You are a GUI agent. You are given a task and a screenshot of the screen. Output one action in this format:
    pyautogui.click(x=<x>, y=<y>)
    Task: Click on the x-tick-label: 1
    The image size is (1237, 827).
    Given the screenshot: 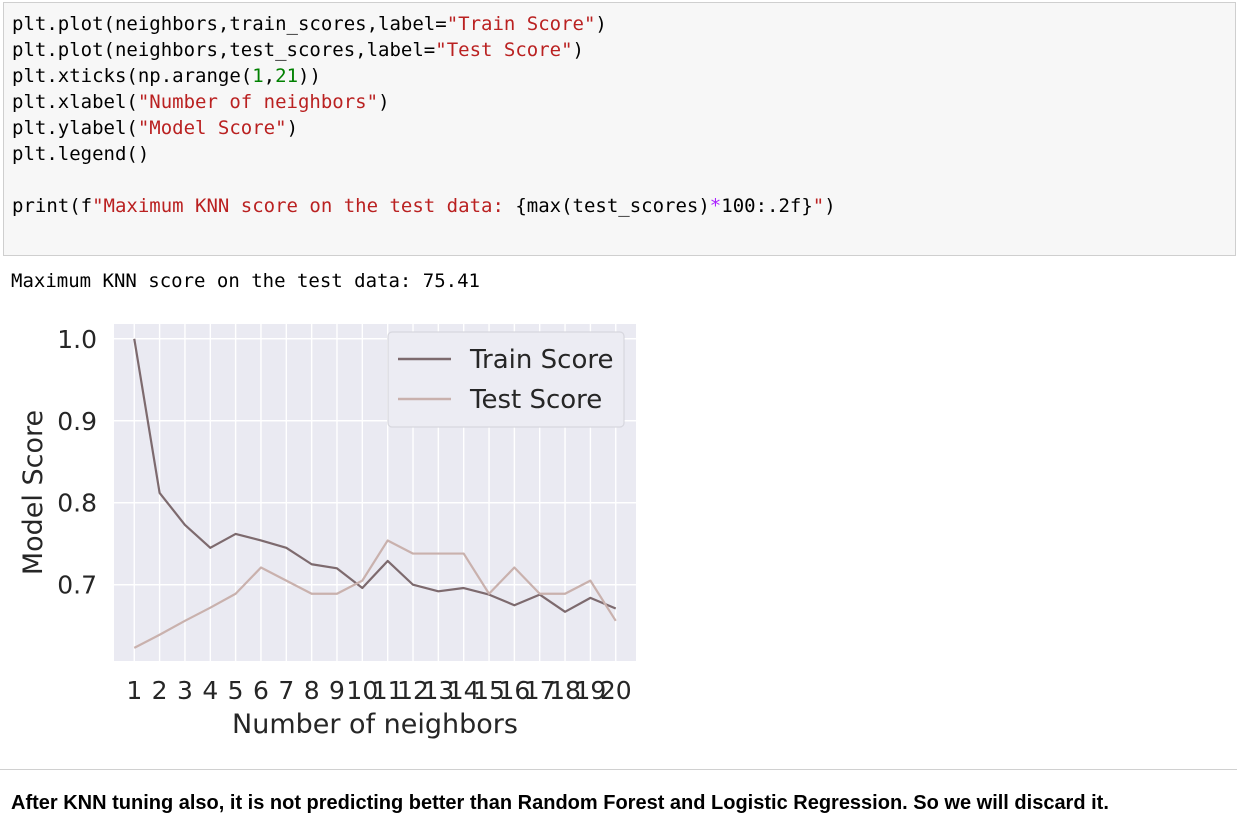 What is the action you would take?
    pyautogui.click(x=134, y=690)
    